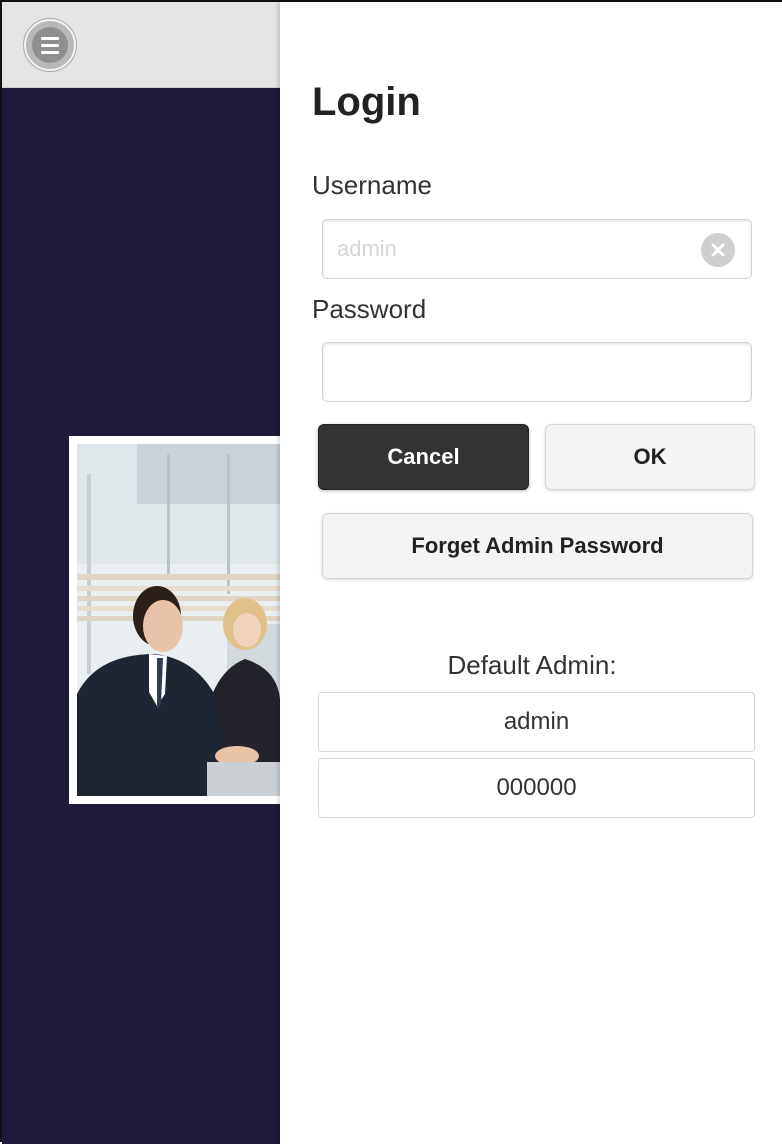 The width and height of the screenshot is (782, 1144). What do you see at coordinates (141, 45) in the screenshot?
I see `top-header` at bounding box center [141, 45].